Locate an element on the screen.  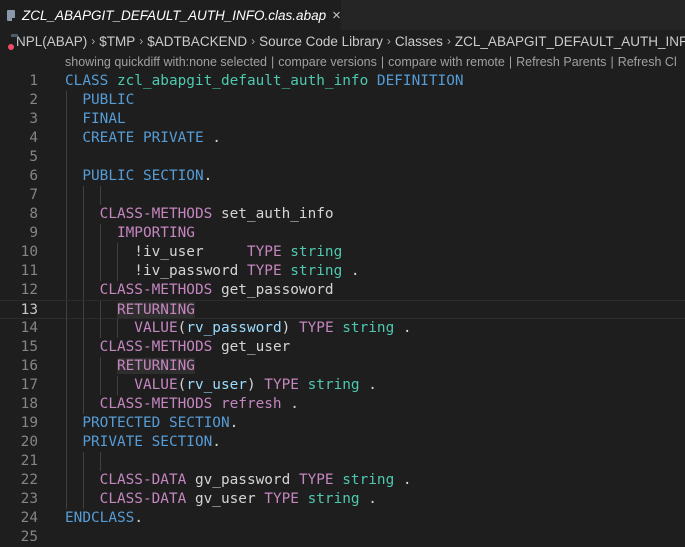
line-number: 3 is located at coordinates (33, 119).